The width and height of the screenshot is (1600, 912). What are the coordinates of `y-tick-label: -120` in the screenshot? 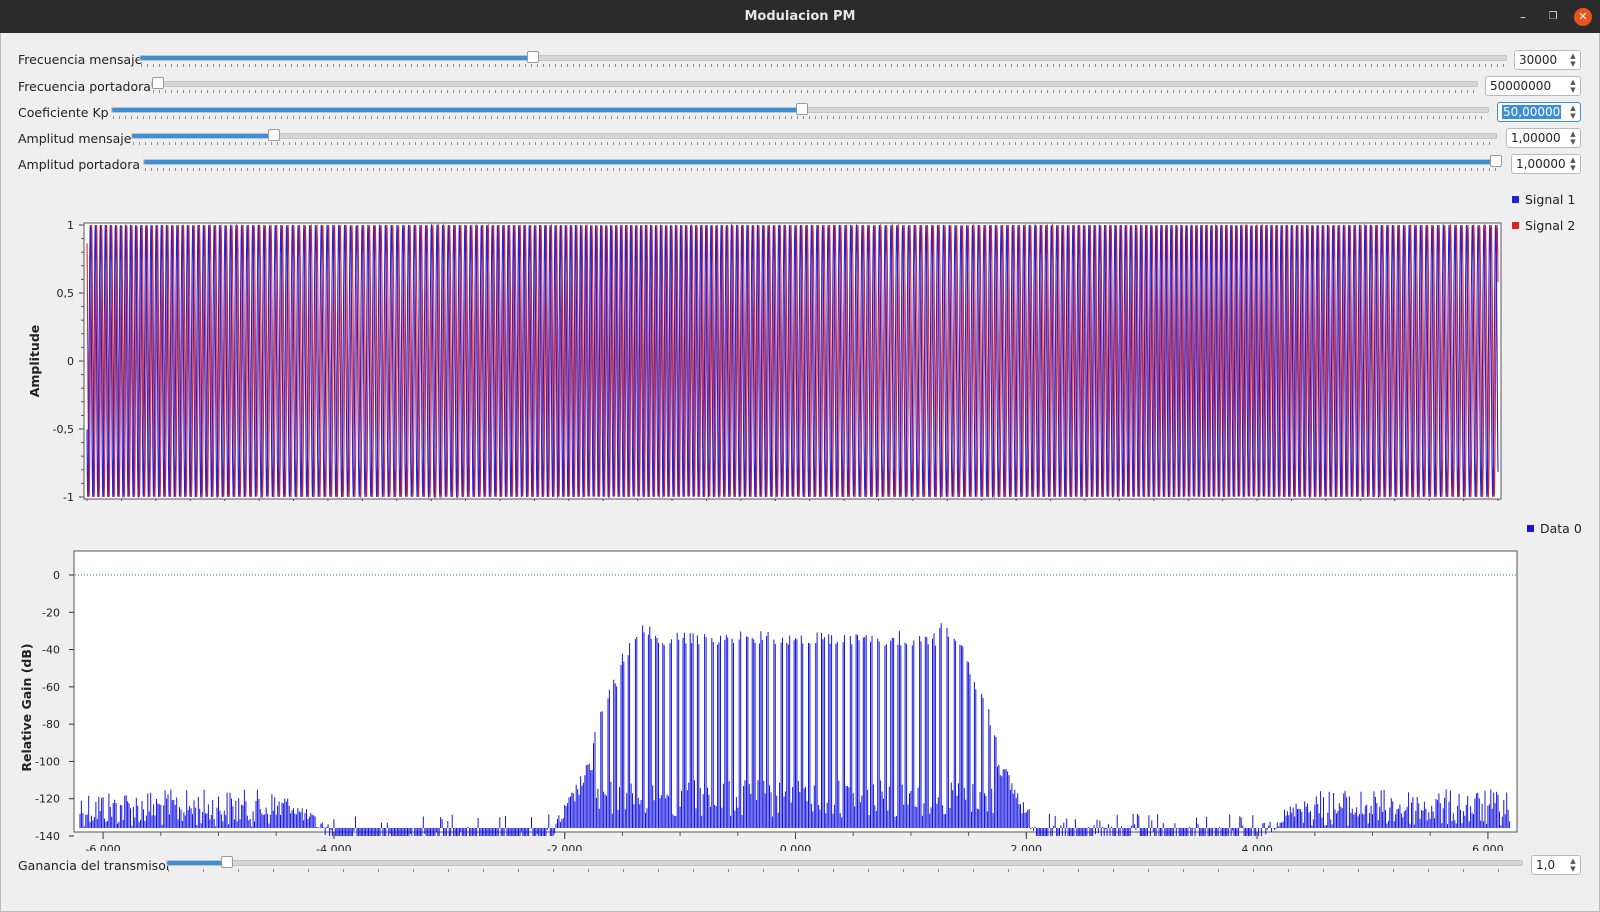 It's located at (47, 799).